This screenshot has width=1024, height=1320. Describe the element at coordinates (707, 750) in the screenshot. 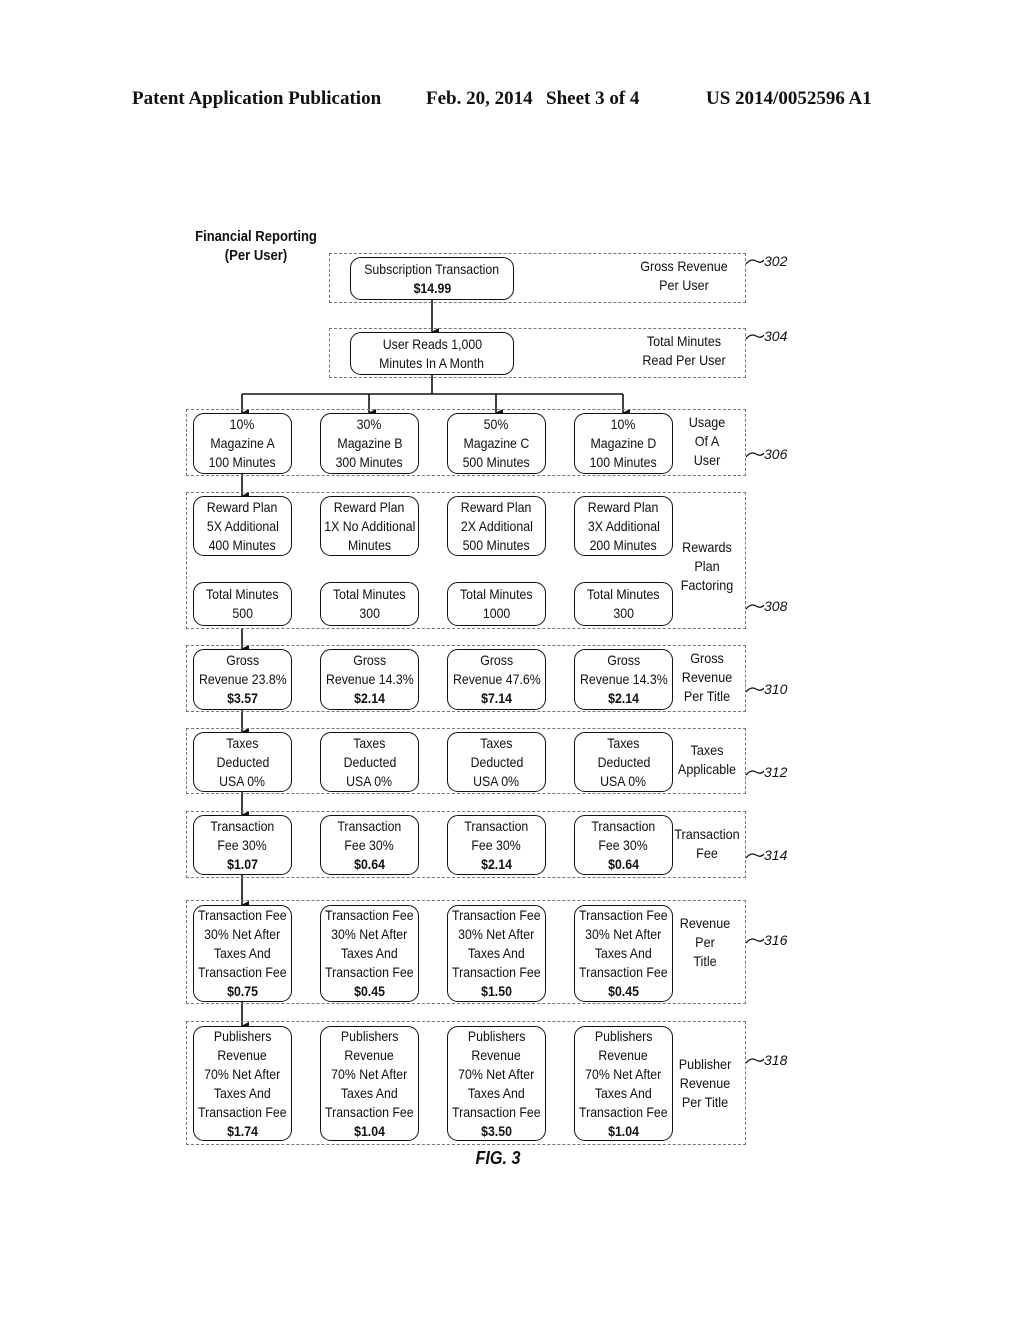

I see `label-line: Taxes` at that location.